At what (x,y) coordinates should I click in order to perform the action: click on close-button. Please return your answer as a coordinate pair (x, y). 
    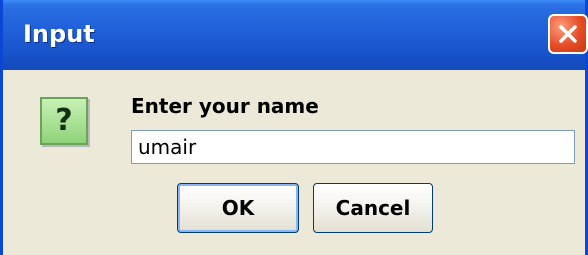
    Looking at the image, I should click on (568, 34).